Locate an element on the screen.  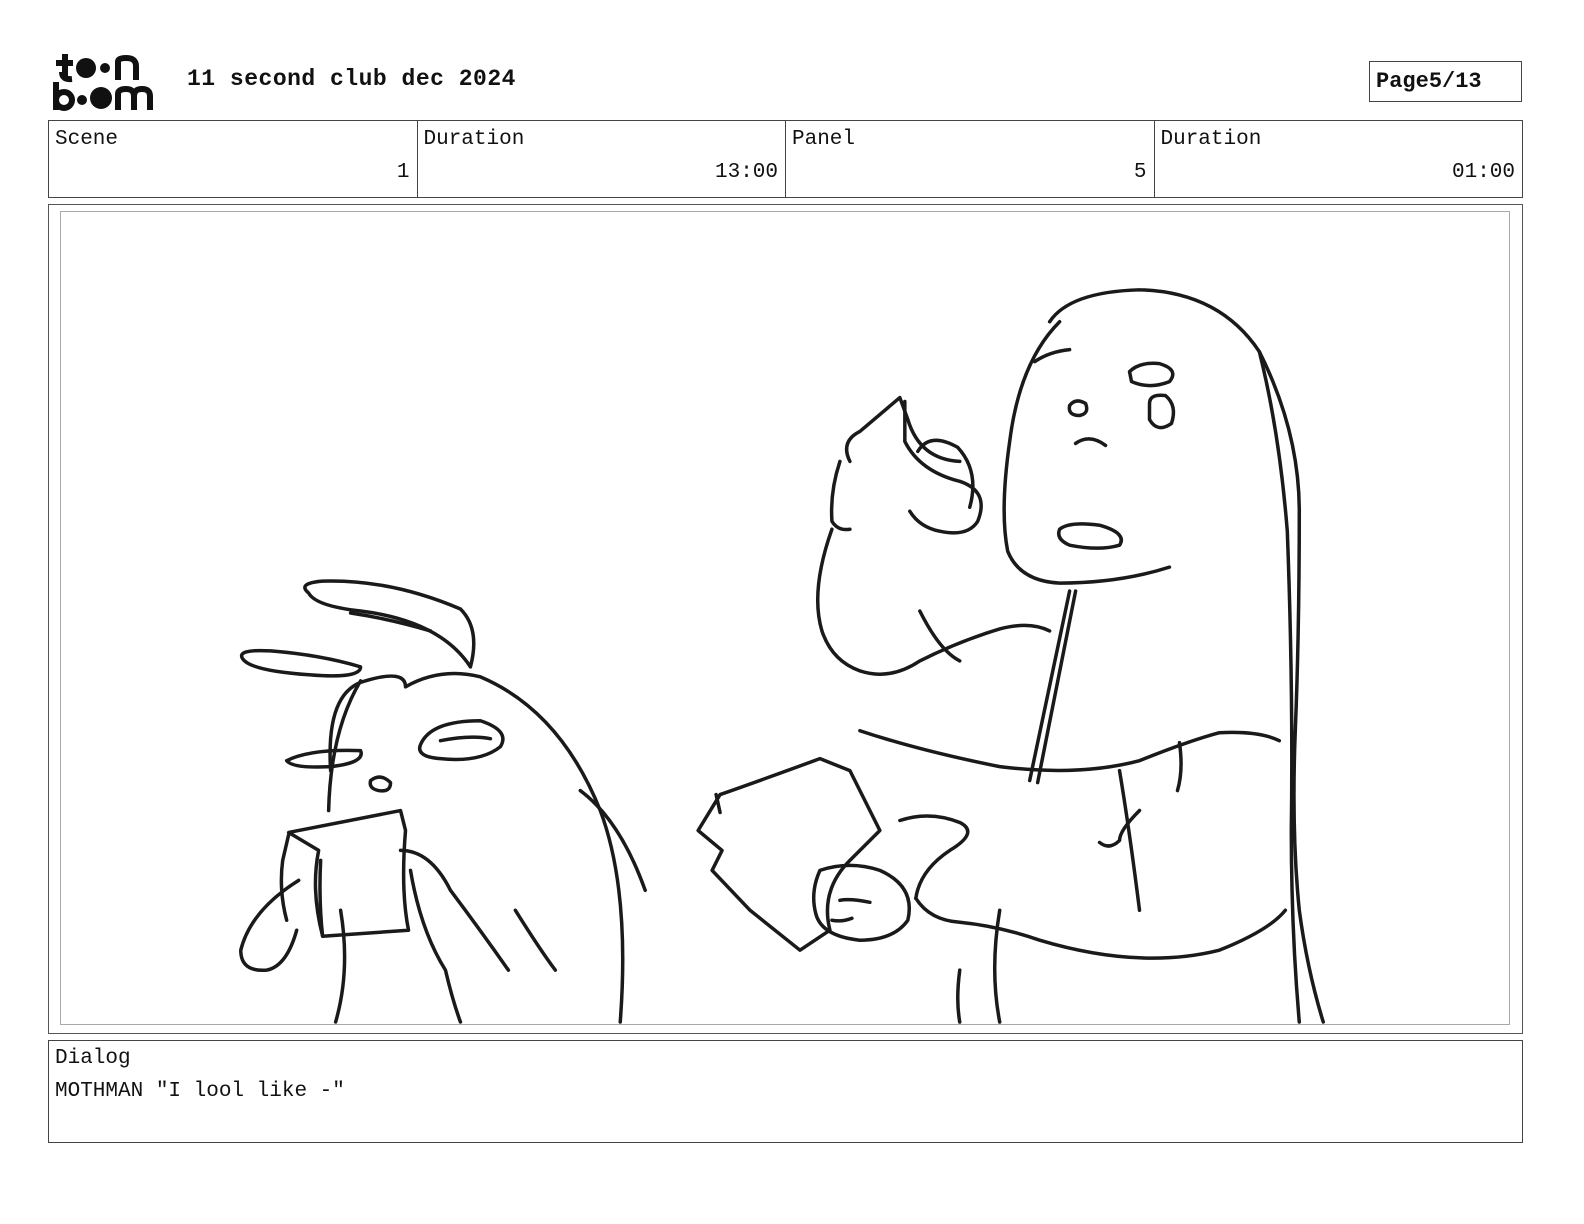
toonboom-logo is located at coordinates (108, 82).